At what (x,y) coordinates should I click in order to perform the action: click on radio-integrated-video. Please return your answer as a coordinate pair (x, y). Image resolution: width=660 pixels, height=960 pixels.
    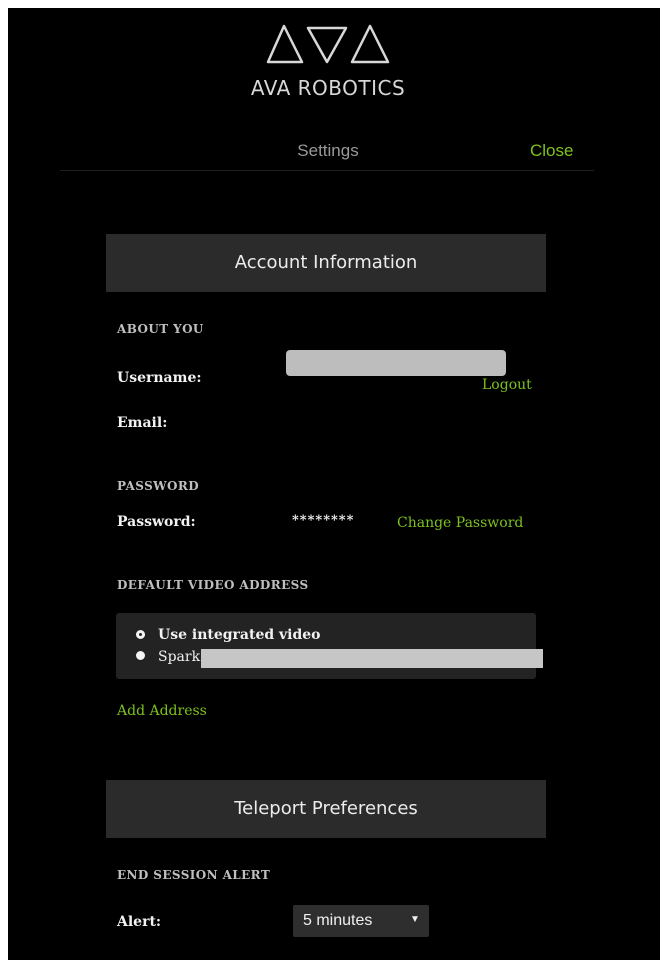
    Looking at the image, I should click on (140, 634).